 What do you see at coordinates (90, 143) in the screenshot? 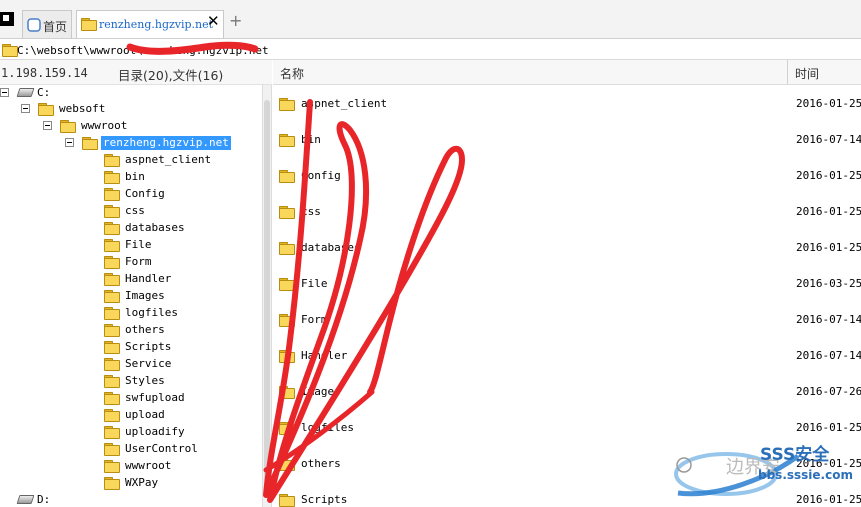
I see `folder-open-icon` at bounding box center [90, 143].